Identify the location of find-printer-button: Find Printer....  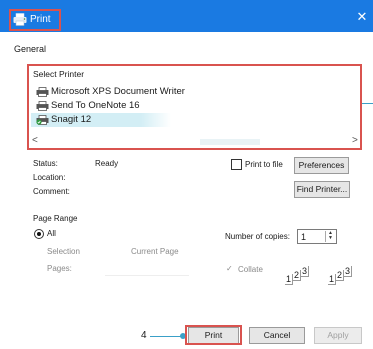
(322, 189).